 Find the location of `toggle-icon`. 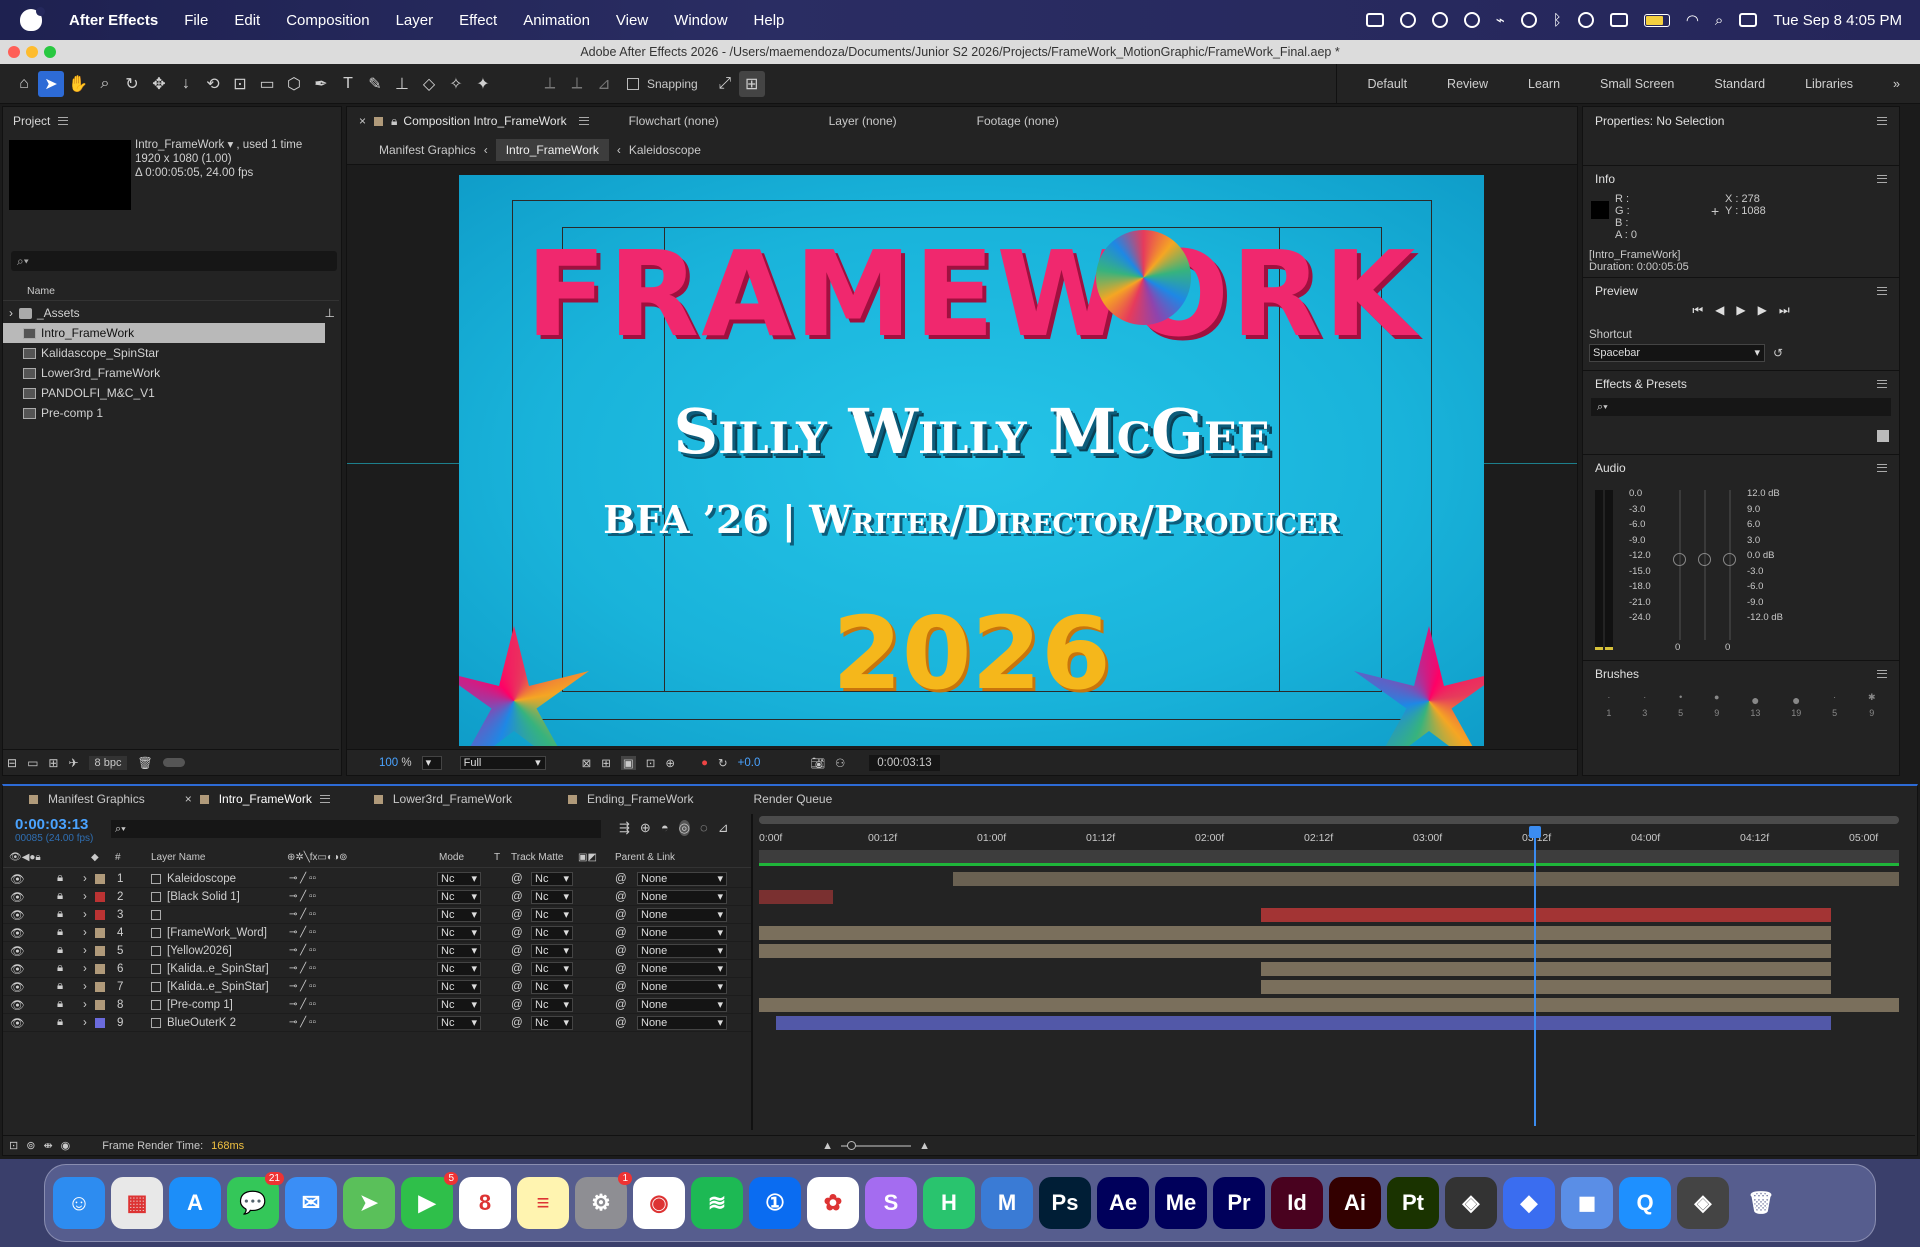

toggle-icon is located at coordinates (173, 762).